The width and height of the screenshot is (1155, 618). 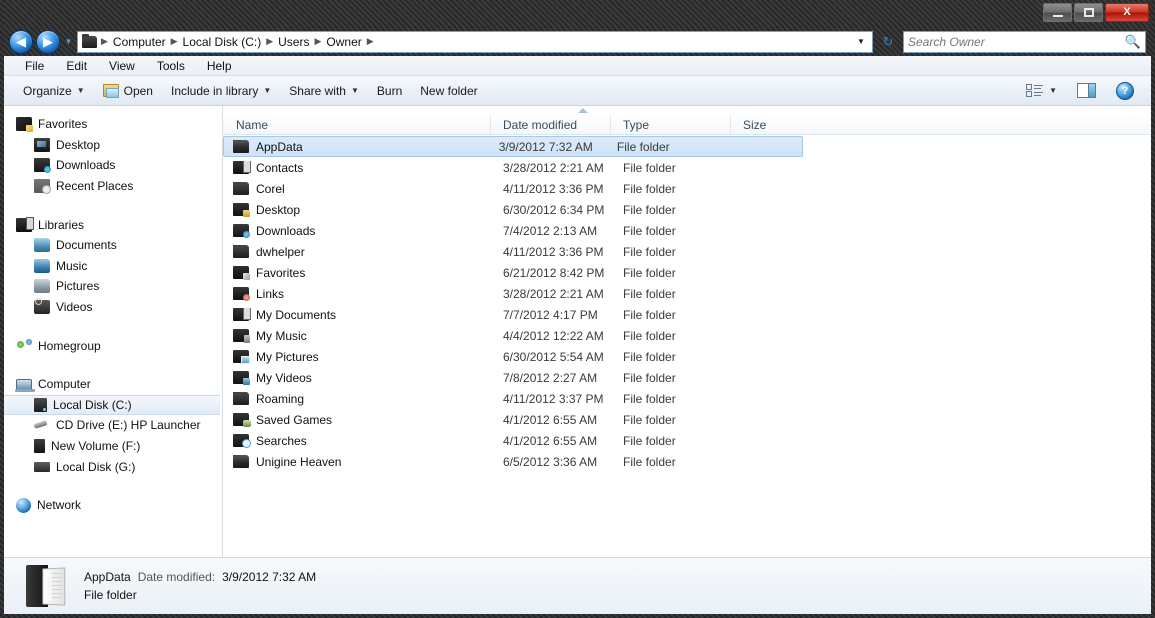 I want to click on search-input, so click(x=1016, y=41).